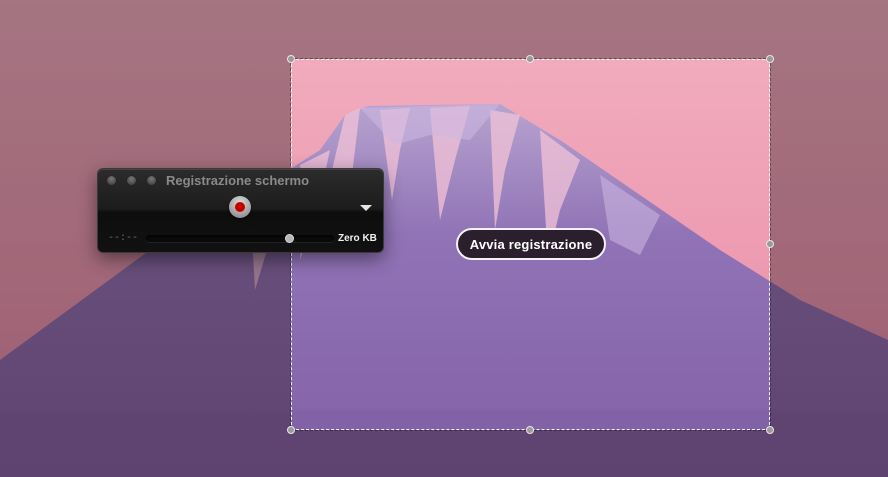  What do you see at coordinates (829, 244) in the screenshot?
I see `dim-overlay-right` at bounding box center [829, 244].